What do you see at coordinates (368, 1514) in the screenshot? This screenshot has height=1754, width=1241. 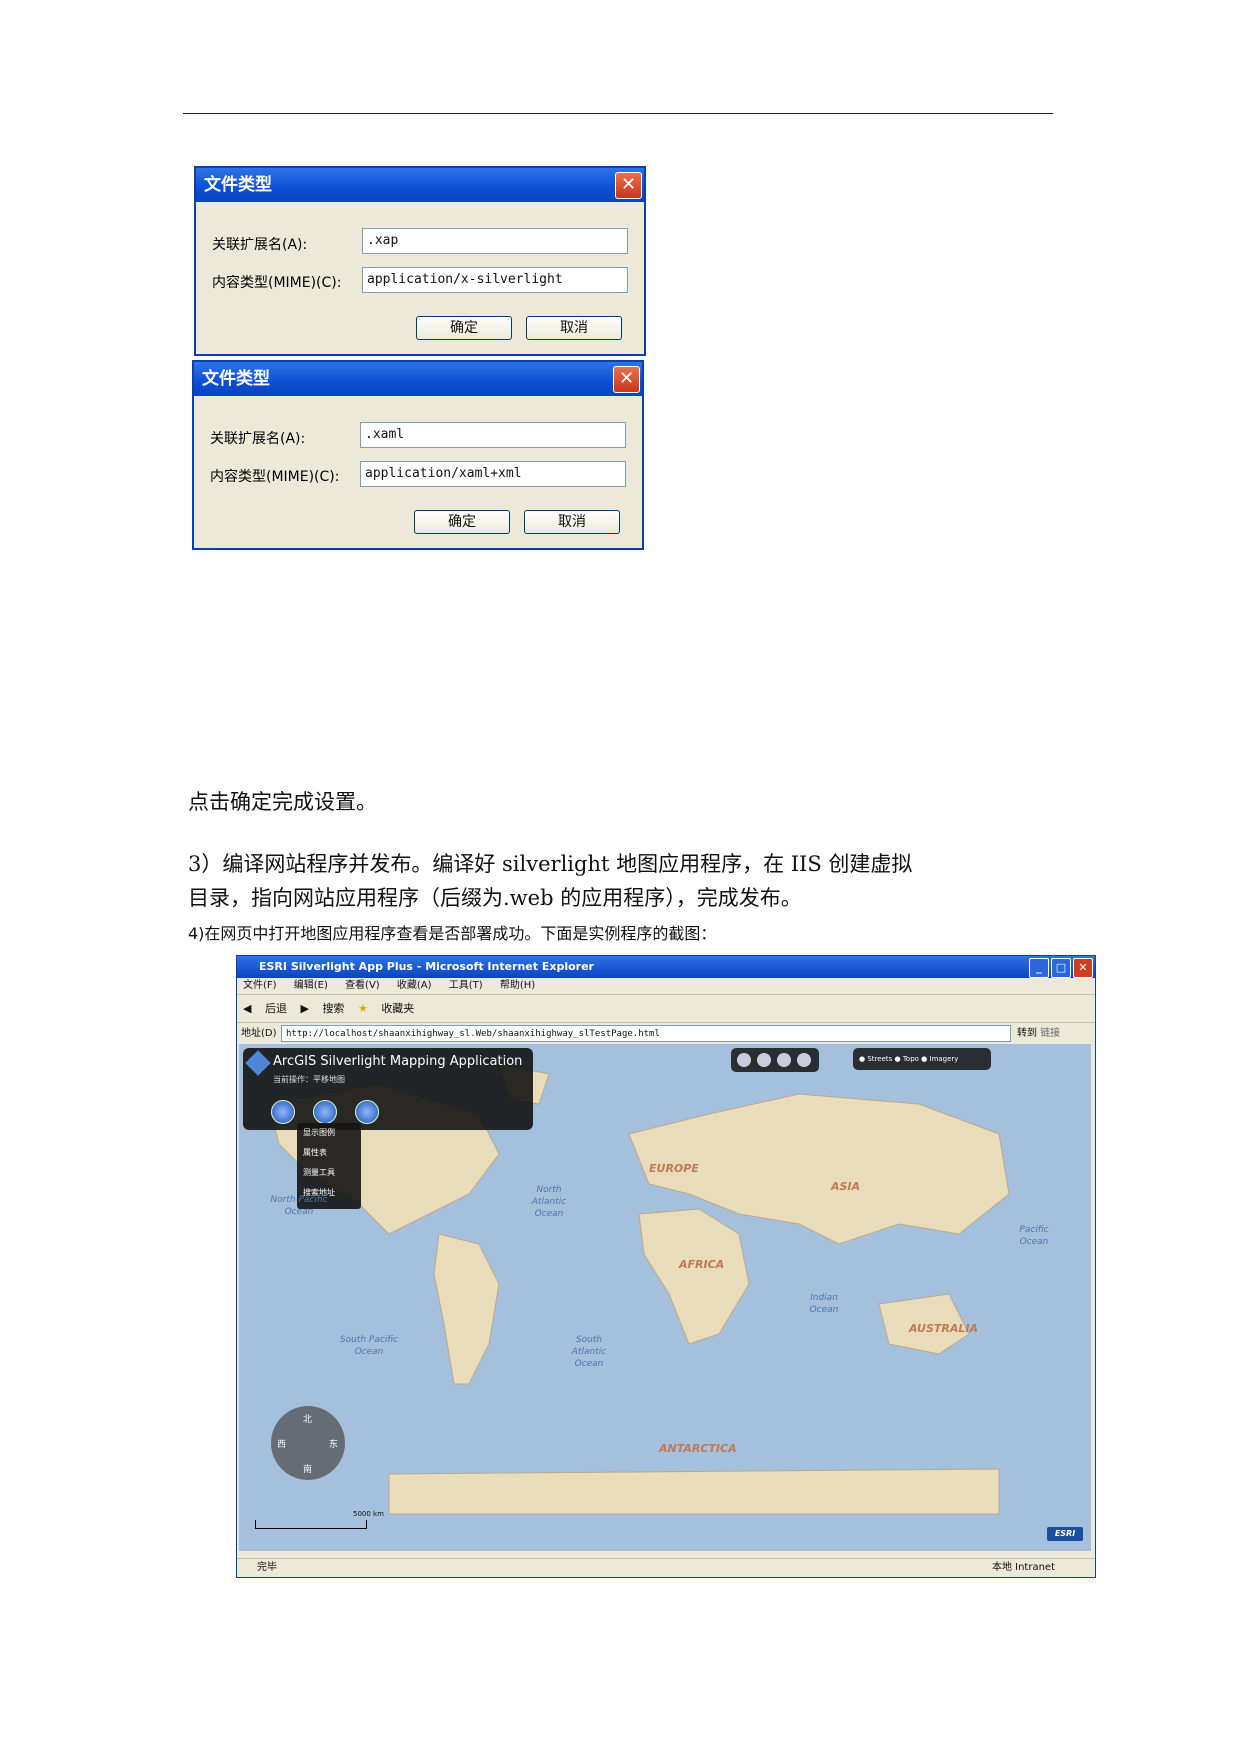 I see `scale-label: 5000 km` at bounding box center [368, 1514].